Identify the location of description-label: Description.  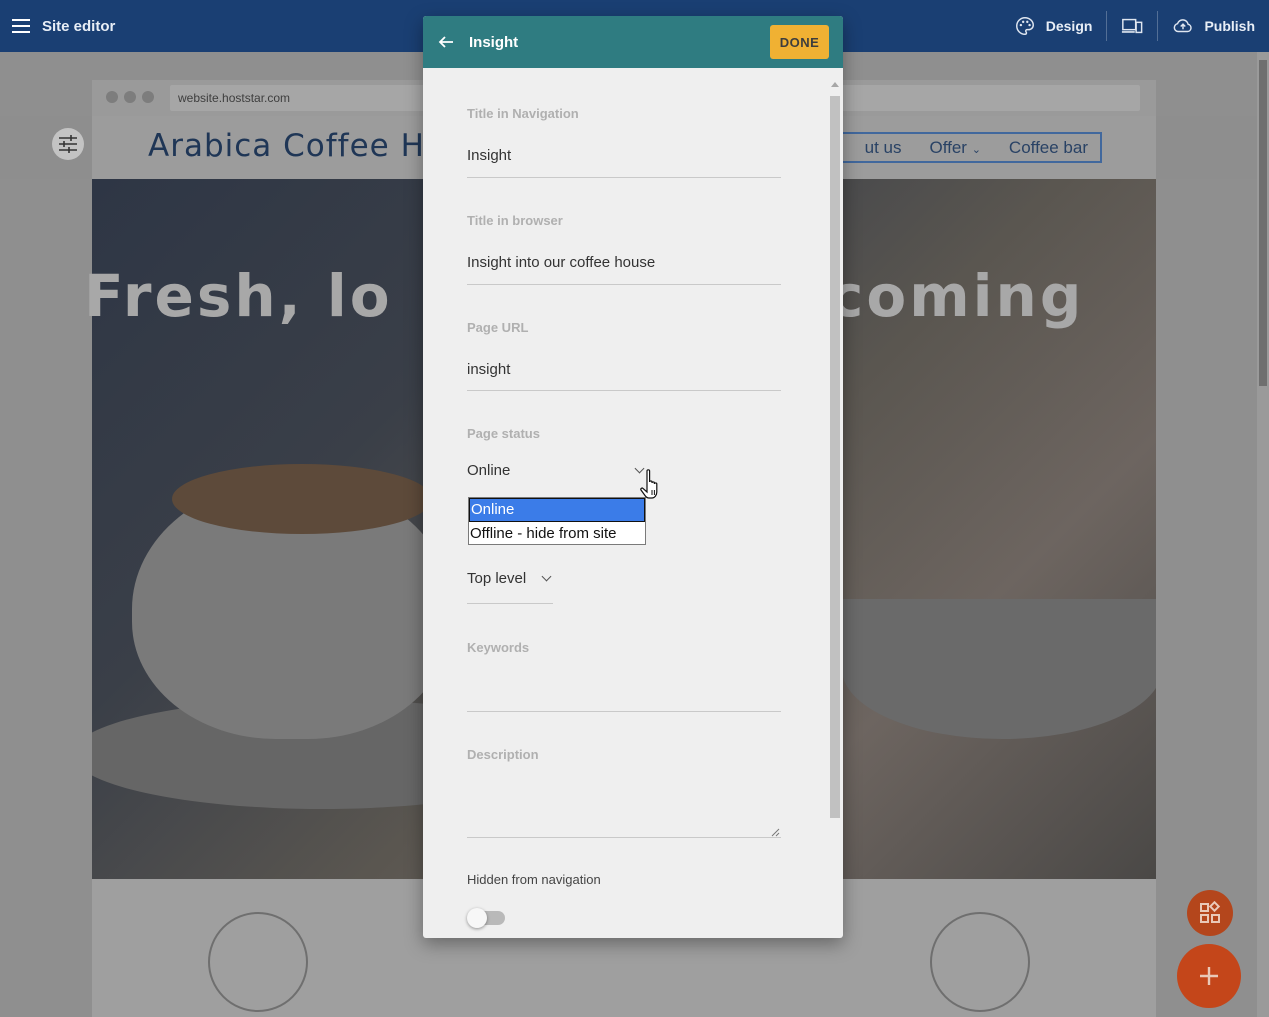
(503, 754).